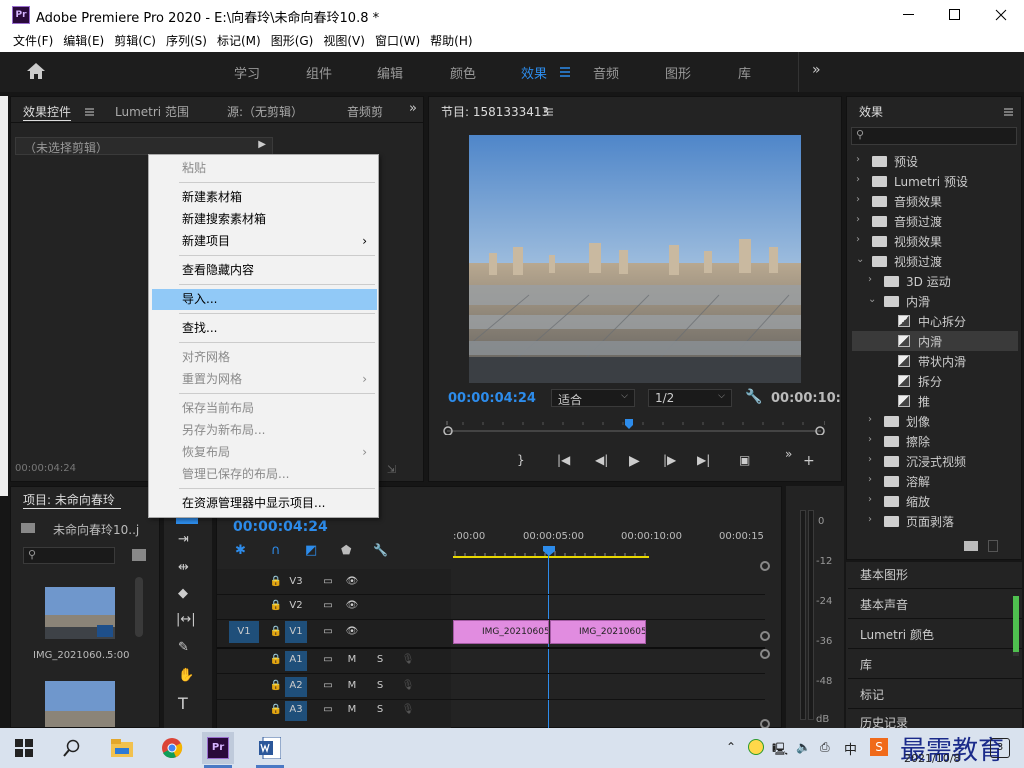 This screenshot has width=1024, height=768. What do you see at coordinates (390, 72) in the screenshot?
I see `workspace-tab-editing: 编辑` at bounding box center [390, 72].